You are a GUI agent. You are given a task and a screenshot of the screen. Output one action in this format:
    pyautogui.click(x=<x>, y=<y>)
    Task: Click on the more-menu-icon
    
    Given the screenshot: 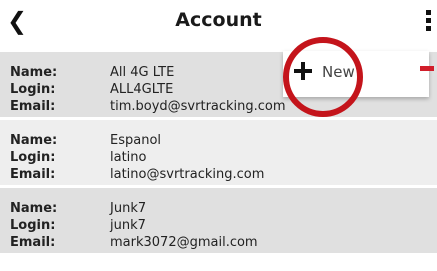 What is the action you would take?
    pyautogui.click(x=428, y=22)
    